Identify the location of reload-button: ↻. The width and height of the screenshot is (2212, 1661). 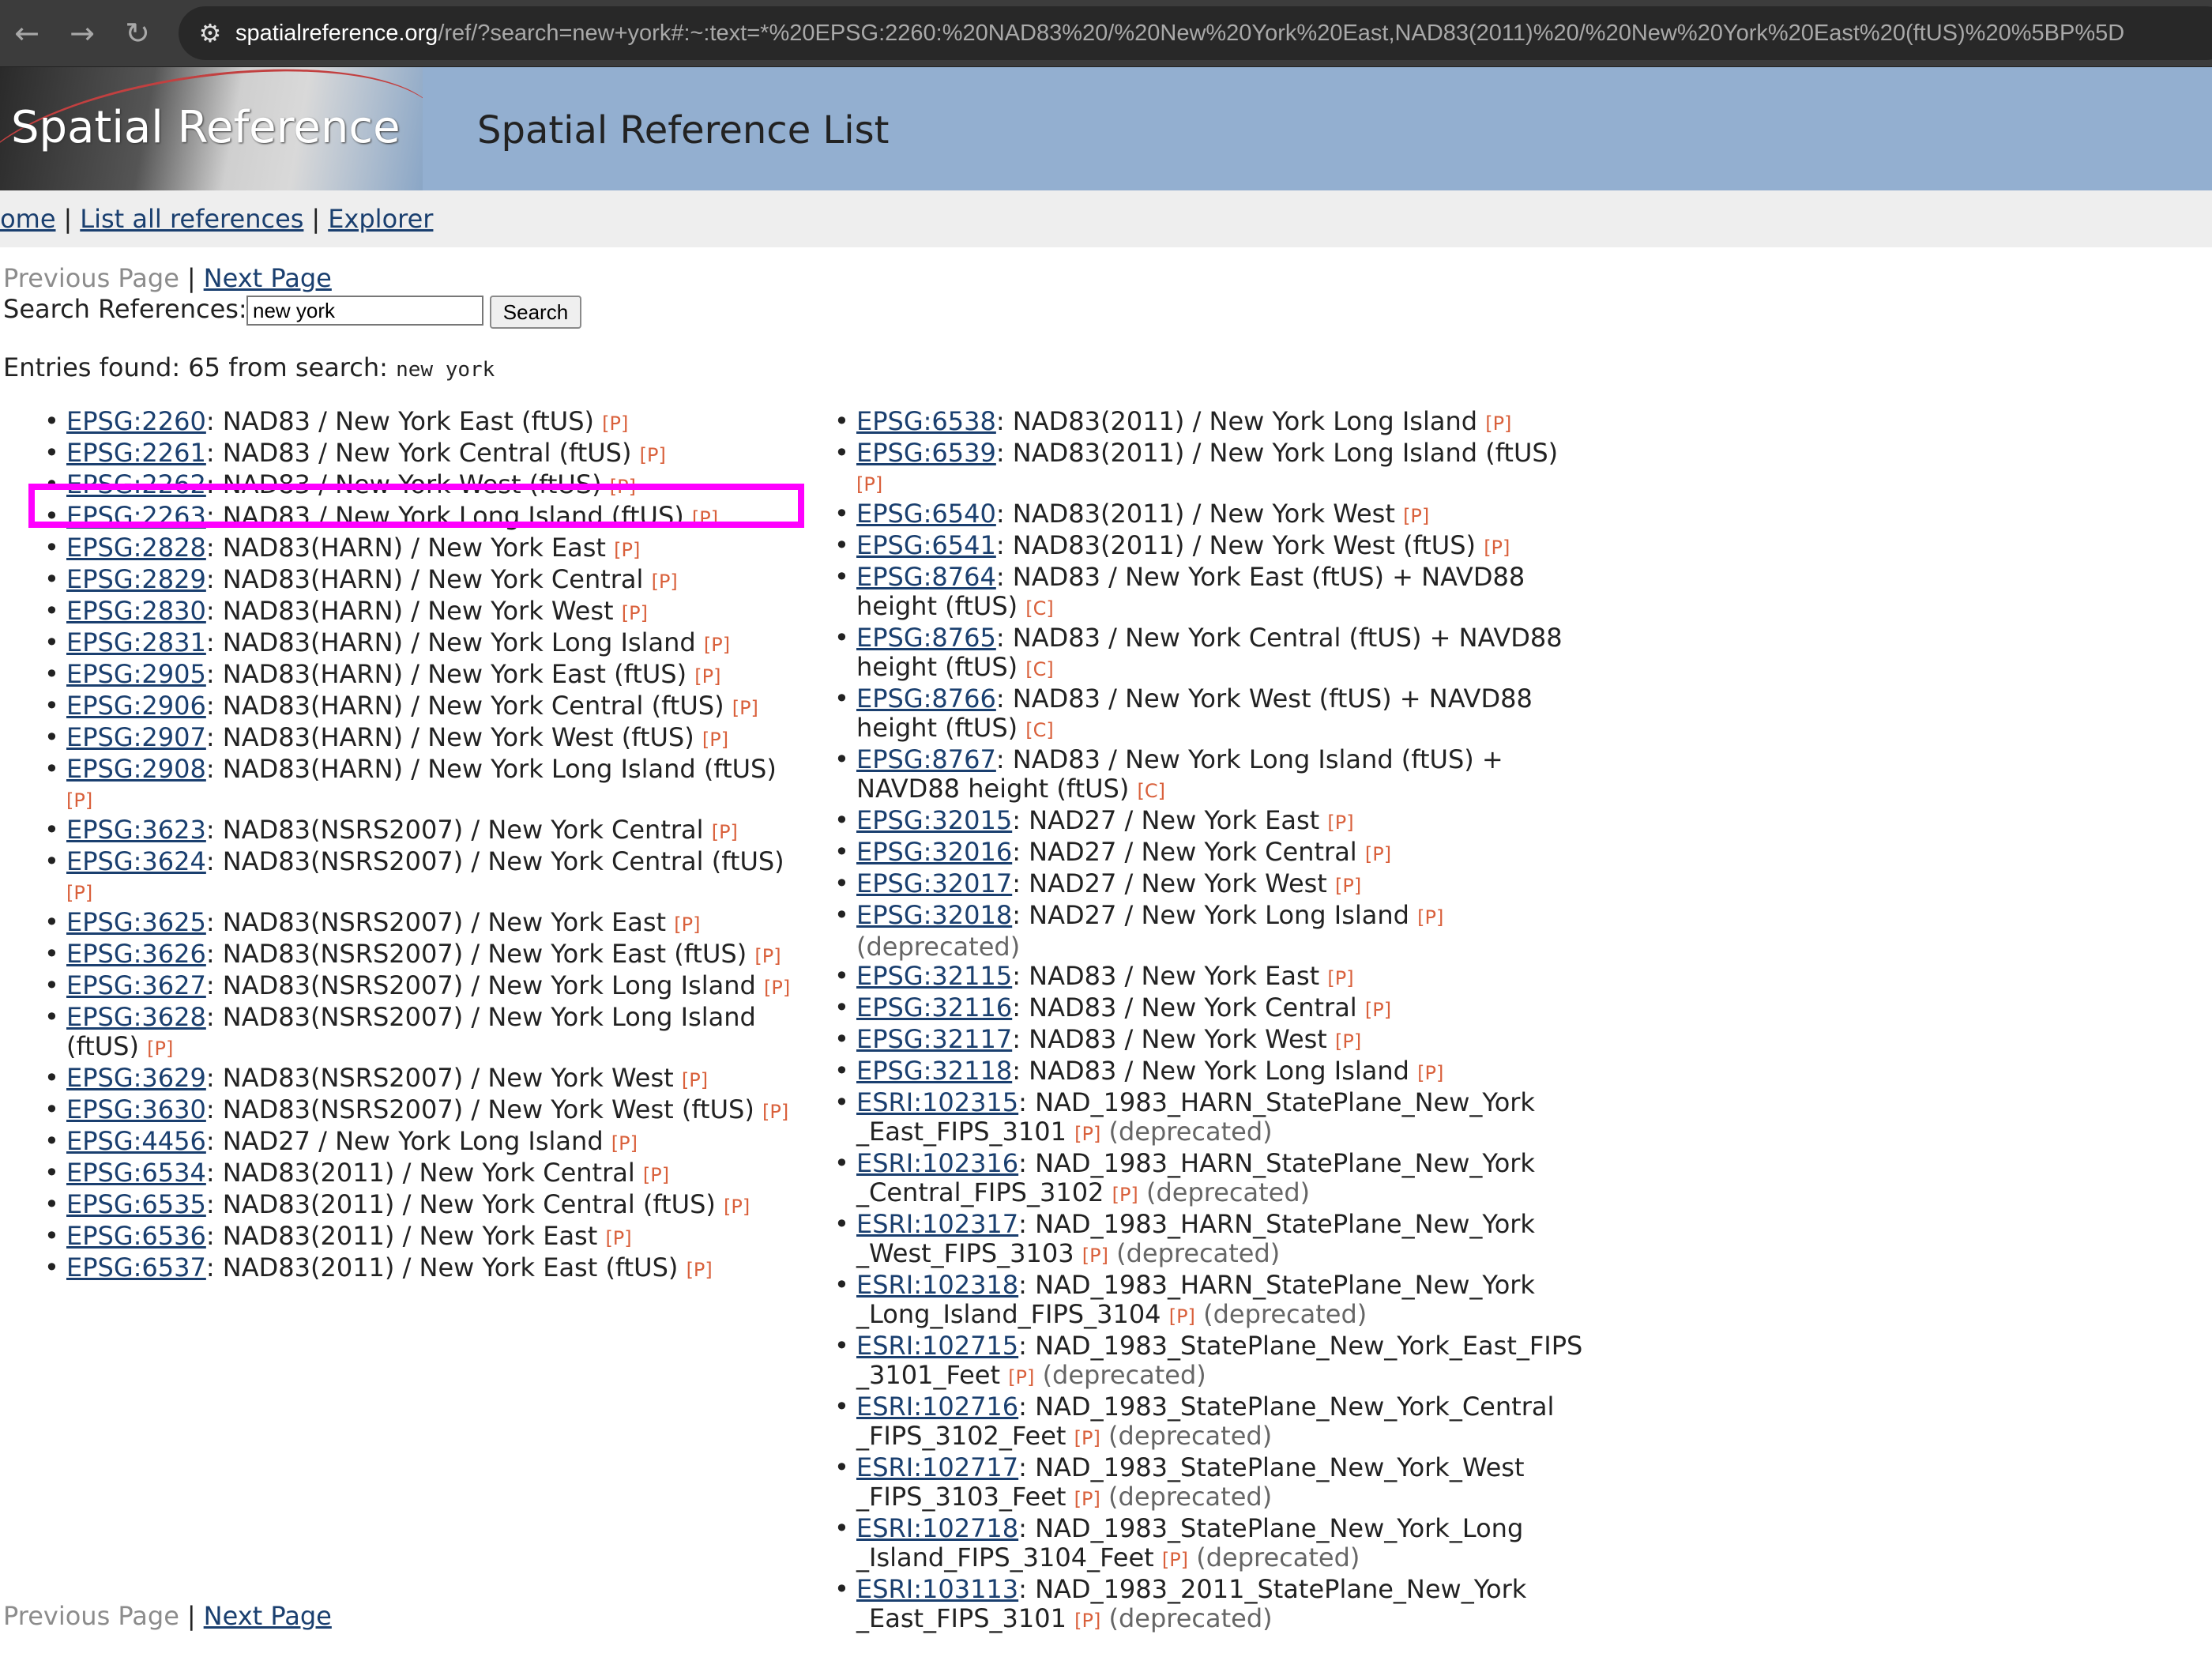
(138, 33).